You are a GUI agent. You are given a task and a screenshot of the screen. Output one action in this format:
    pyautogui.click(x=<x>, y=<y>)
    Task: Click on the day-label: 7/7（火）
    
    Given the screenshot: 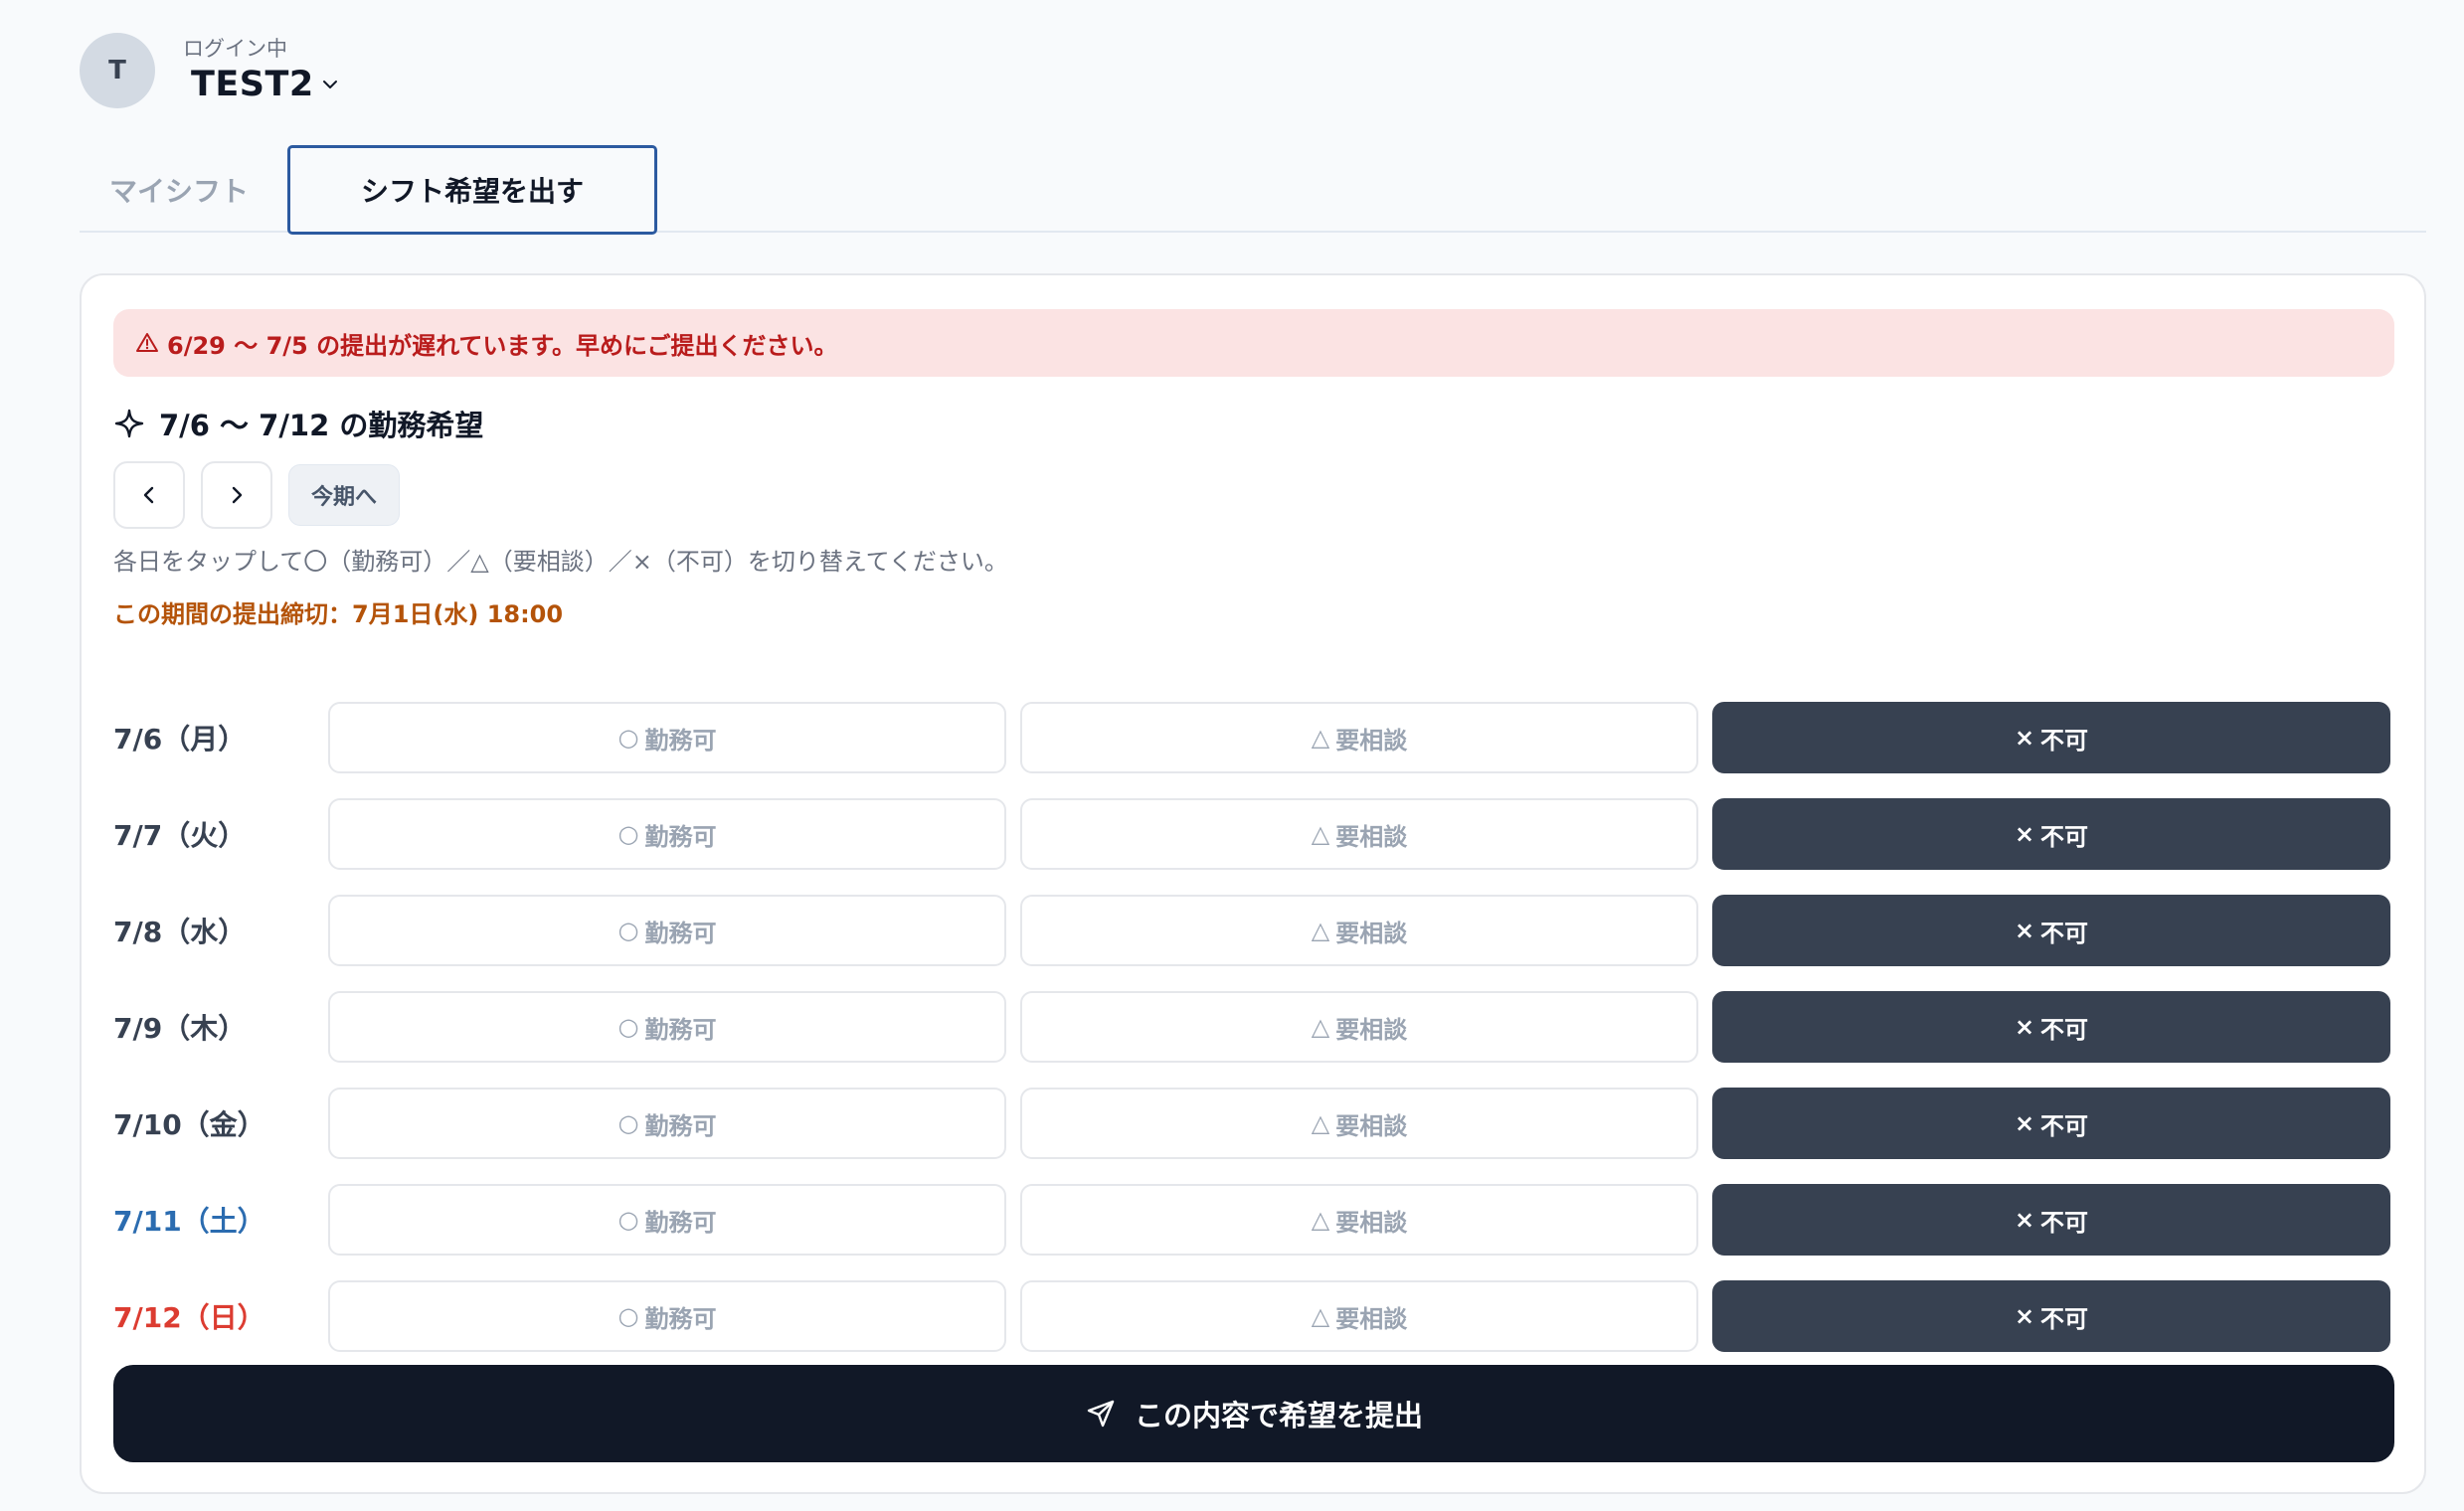 What is the action you would take?
    pyautogui.click(x=180, y=835)
    